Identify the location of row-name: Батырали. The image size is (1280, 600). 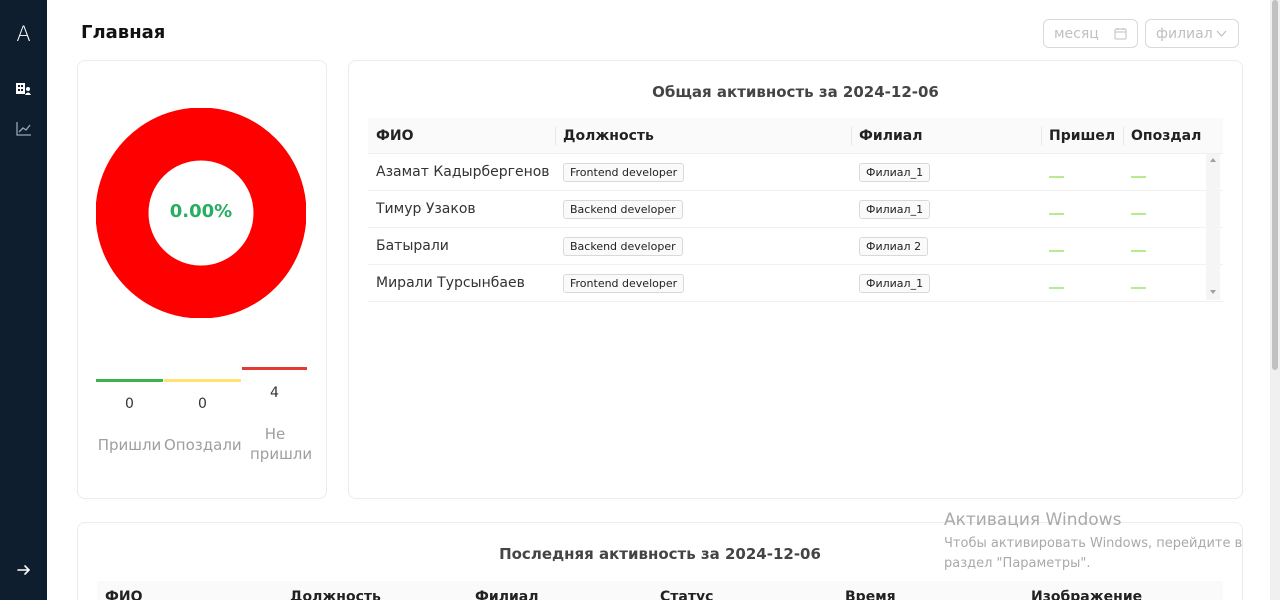
(412, 246).